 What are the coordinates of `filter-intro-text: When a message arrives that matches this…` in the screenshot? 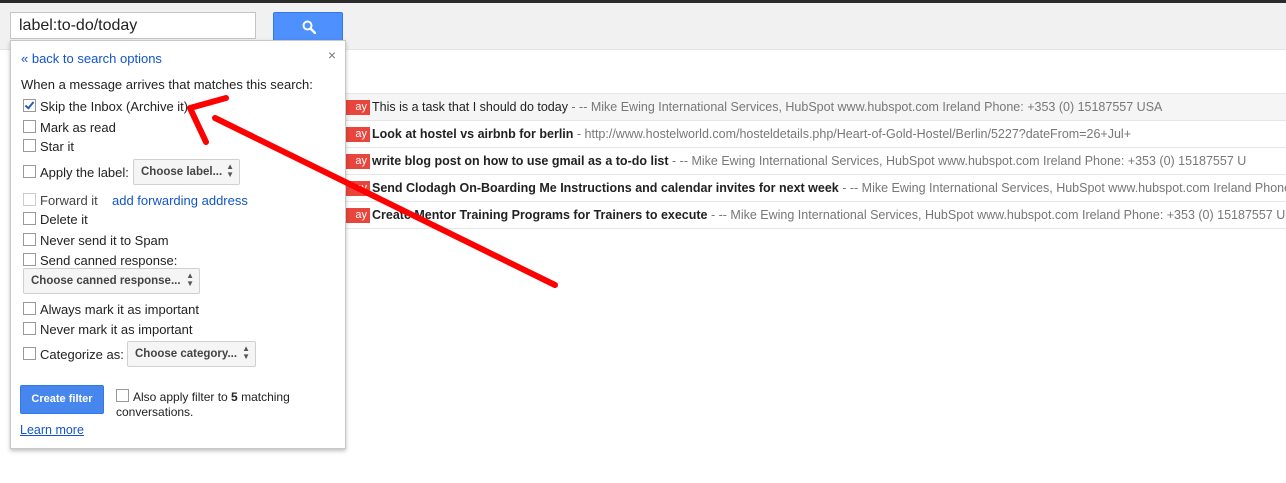 It's located at (167, 84).